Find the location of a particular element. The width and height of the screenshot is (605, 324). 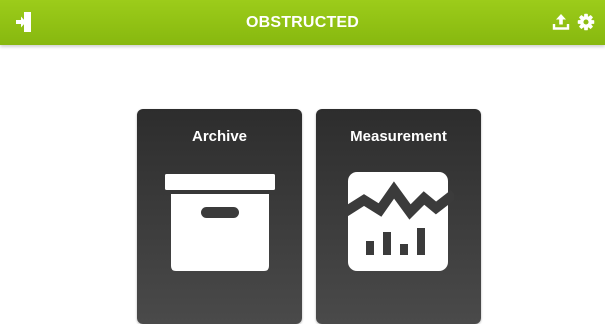

page-title: OBSTRUCTED is located at coordinates (302, 22).